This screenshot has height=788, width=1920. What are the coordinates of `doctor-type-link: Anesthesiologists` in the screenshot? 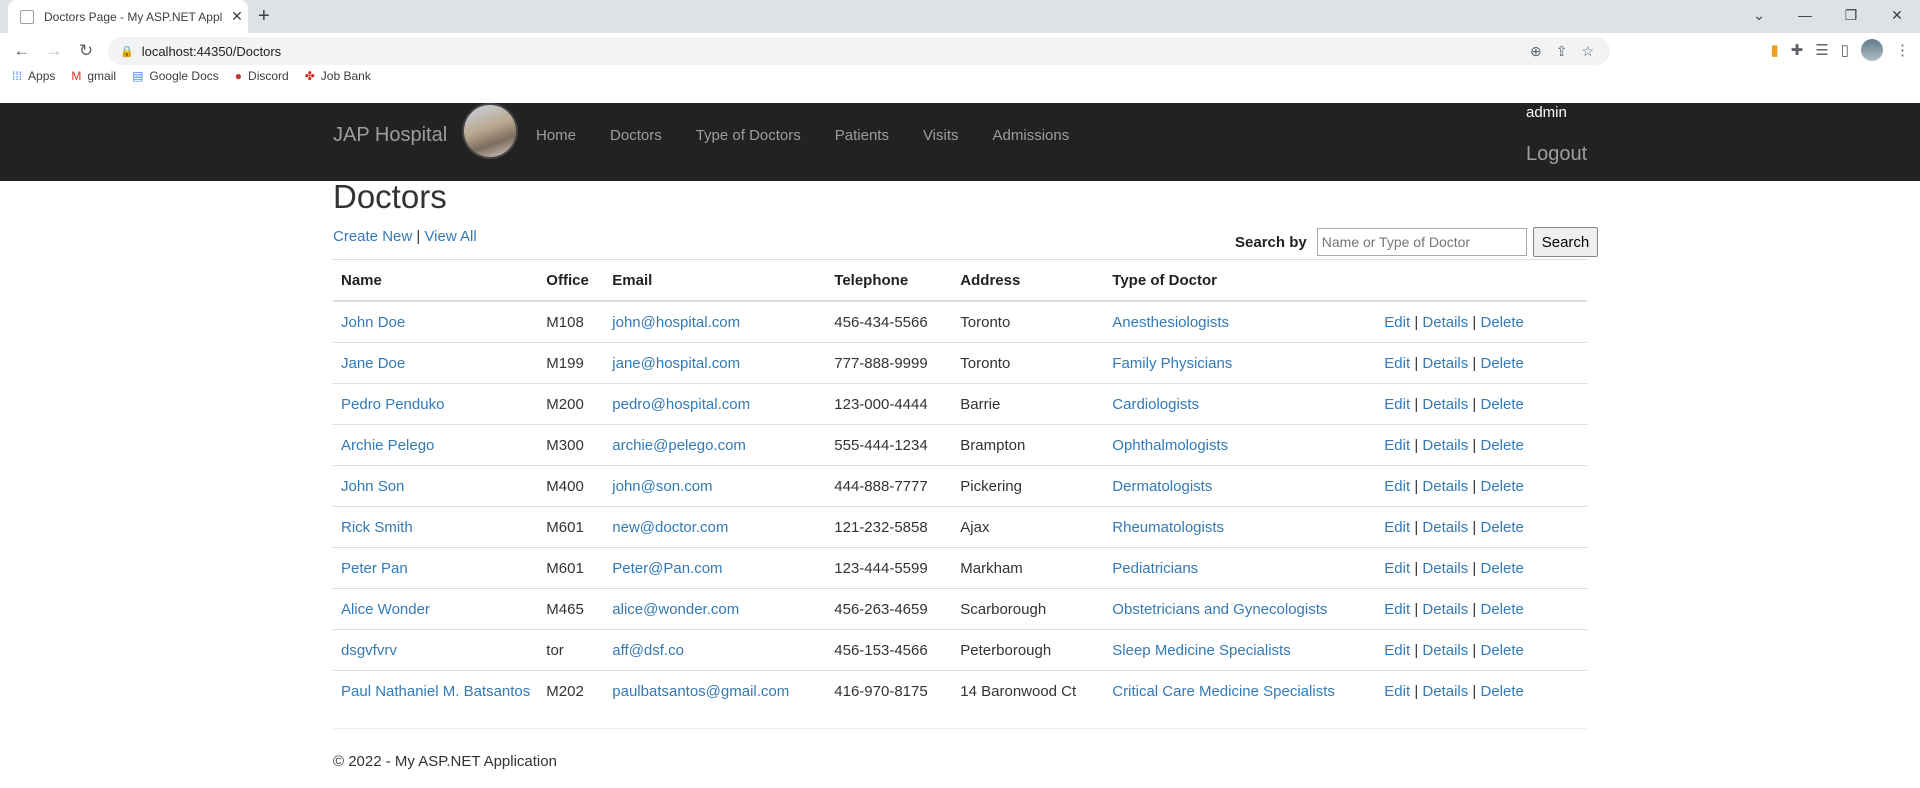 It's located at (1170, 322).